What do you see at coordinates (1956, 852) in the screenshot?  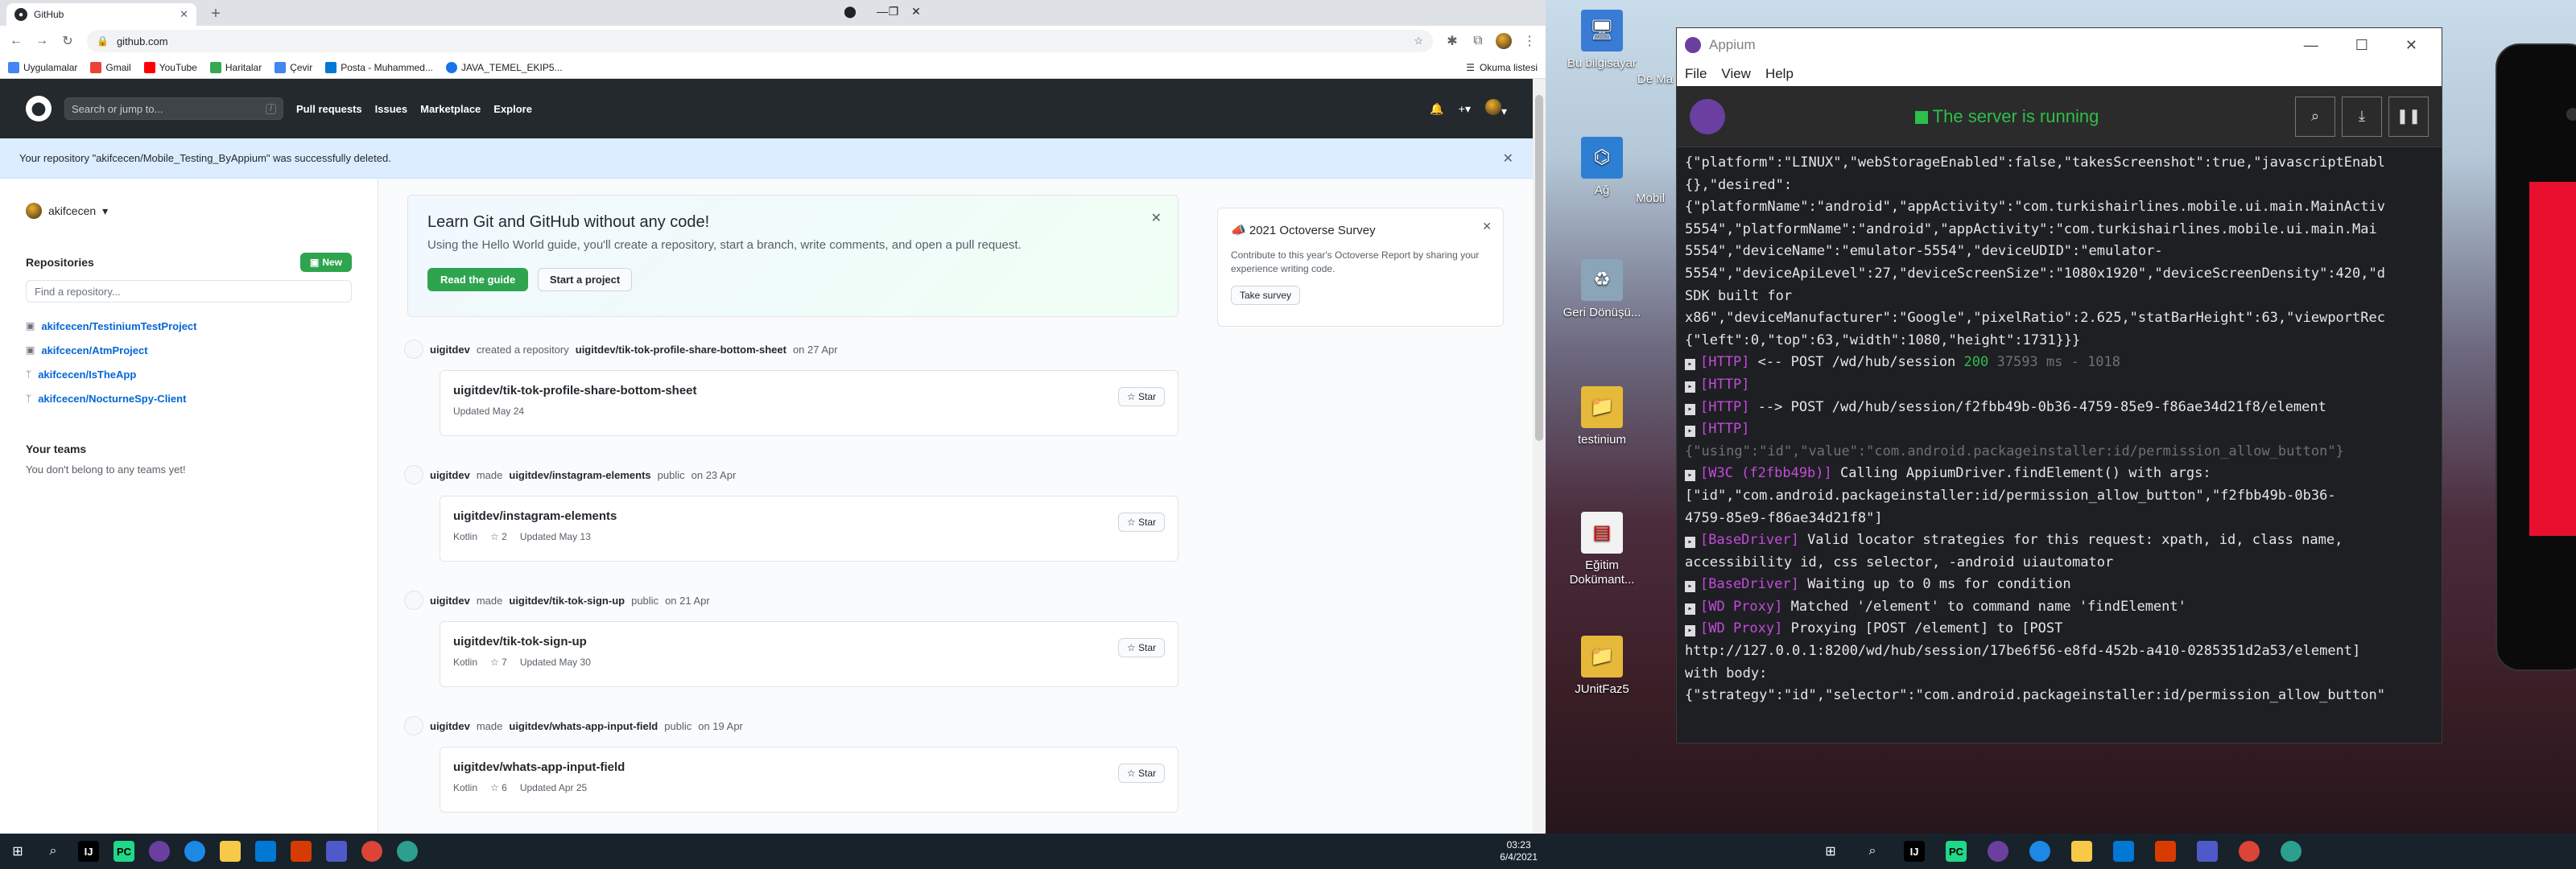 I see `pycharm-icon: PC` at bounding box center [1956, 852].